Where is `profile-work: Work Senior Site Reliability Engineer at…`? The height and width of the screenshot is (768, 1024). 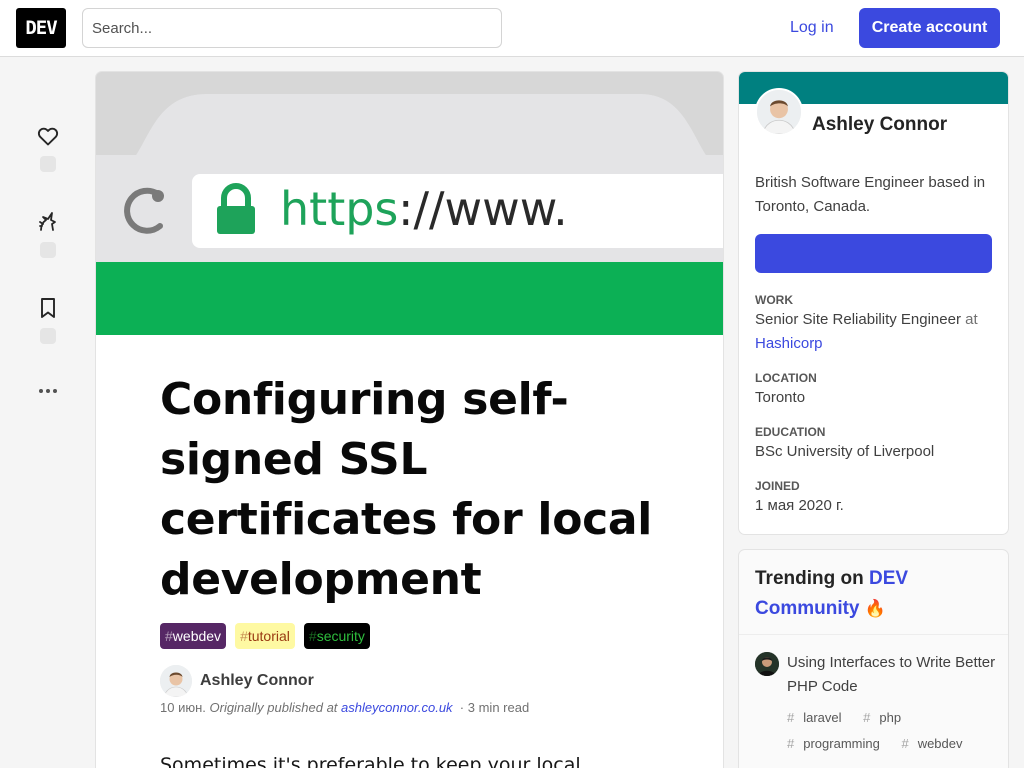
profile-work: Work Senior Site Reliability Engineer at… is located at coordinates (875, 324).